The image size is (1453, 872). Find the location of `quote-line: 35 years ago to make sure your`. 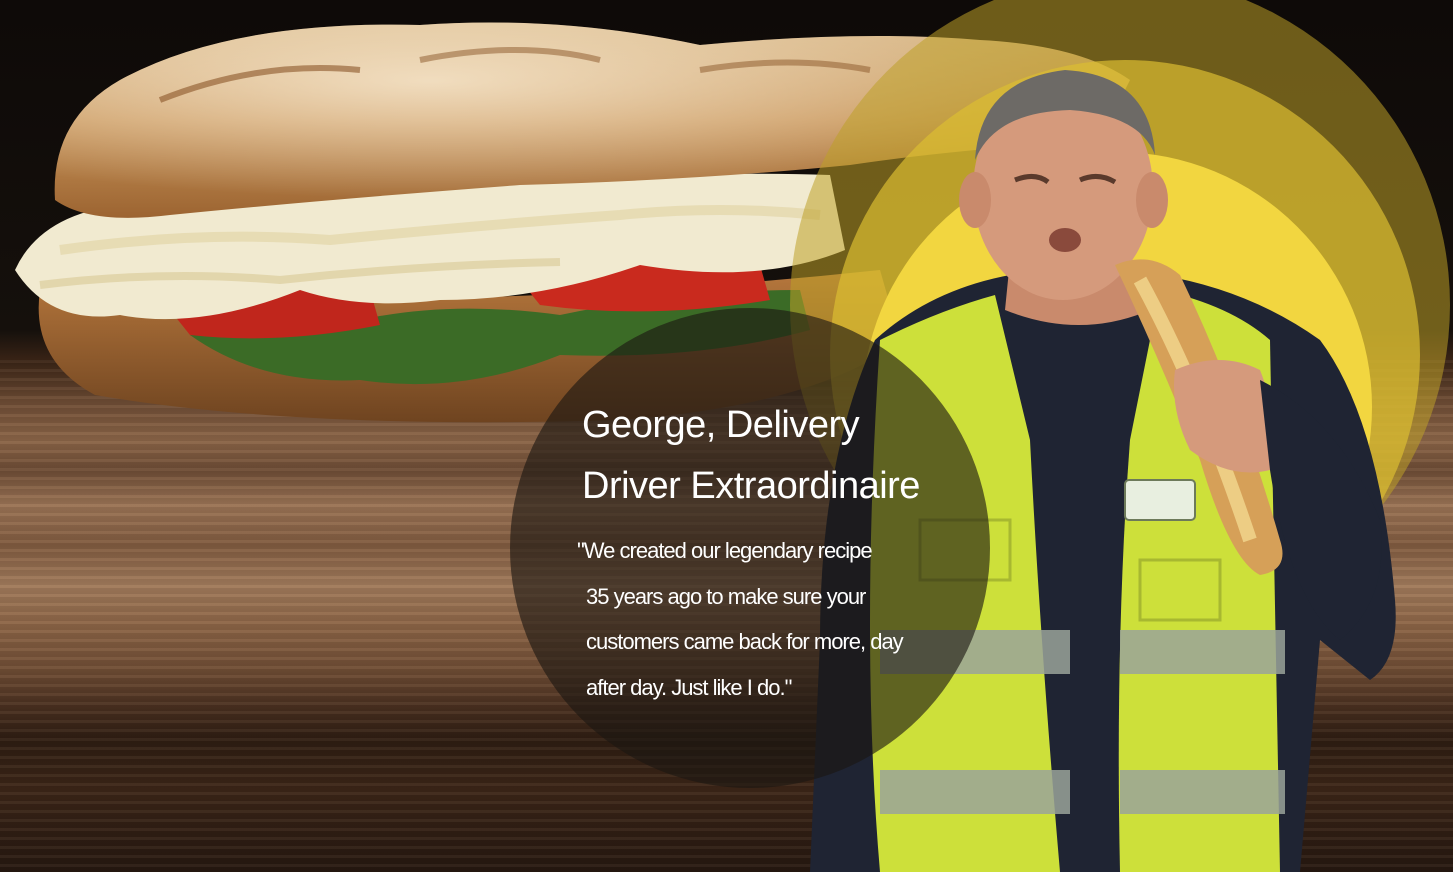

quote-line: 35 years ago to make sure your is located at coordinates (726, 596).